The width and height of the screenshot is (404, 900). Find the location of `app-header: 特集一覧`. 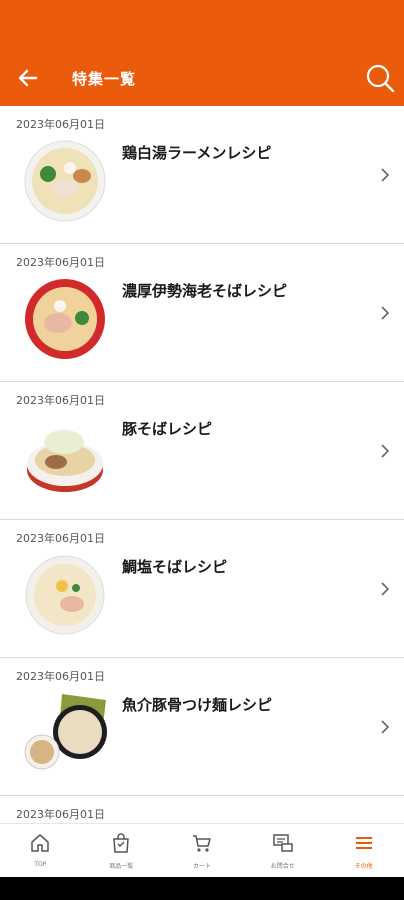

app-header: 特集一覧 is located at coordinates (202, 53).